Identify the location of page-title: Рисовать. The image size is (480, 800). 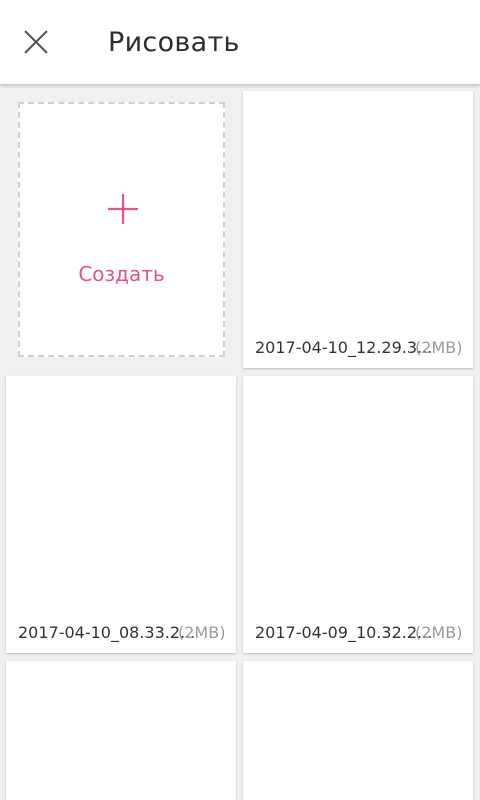
(174, 42).